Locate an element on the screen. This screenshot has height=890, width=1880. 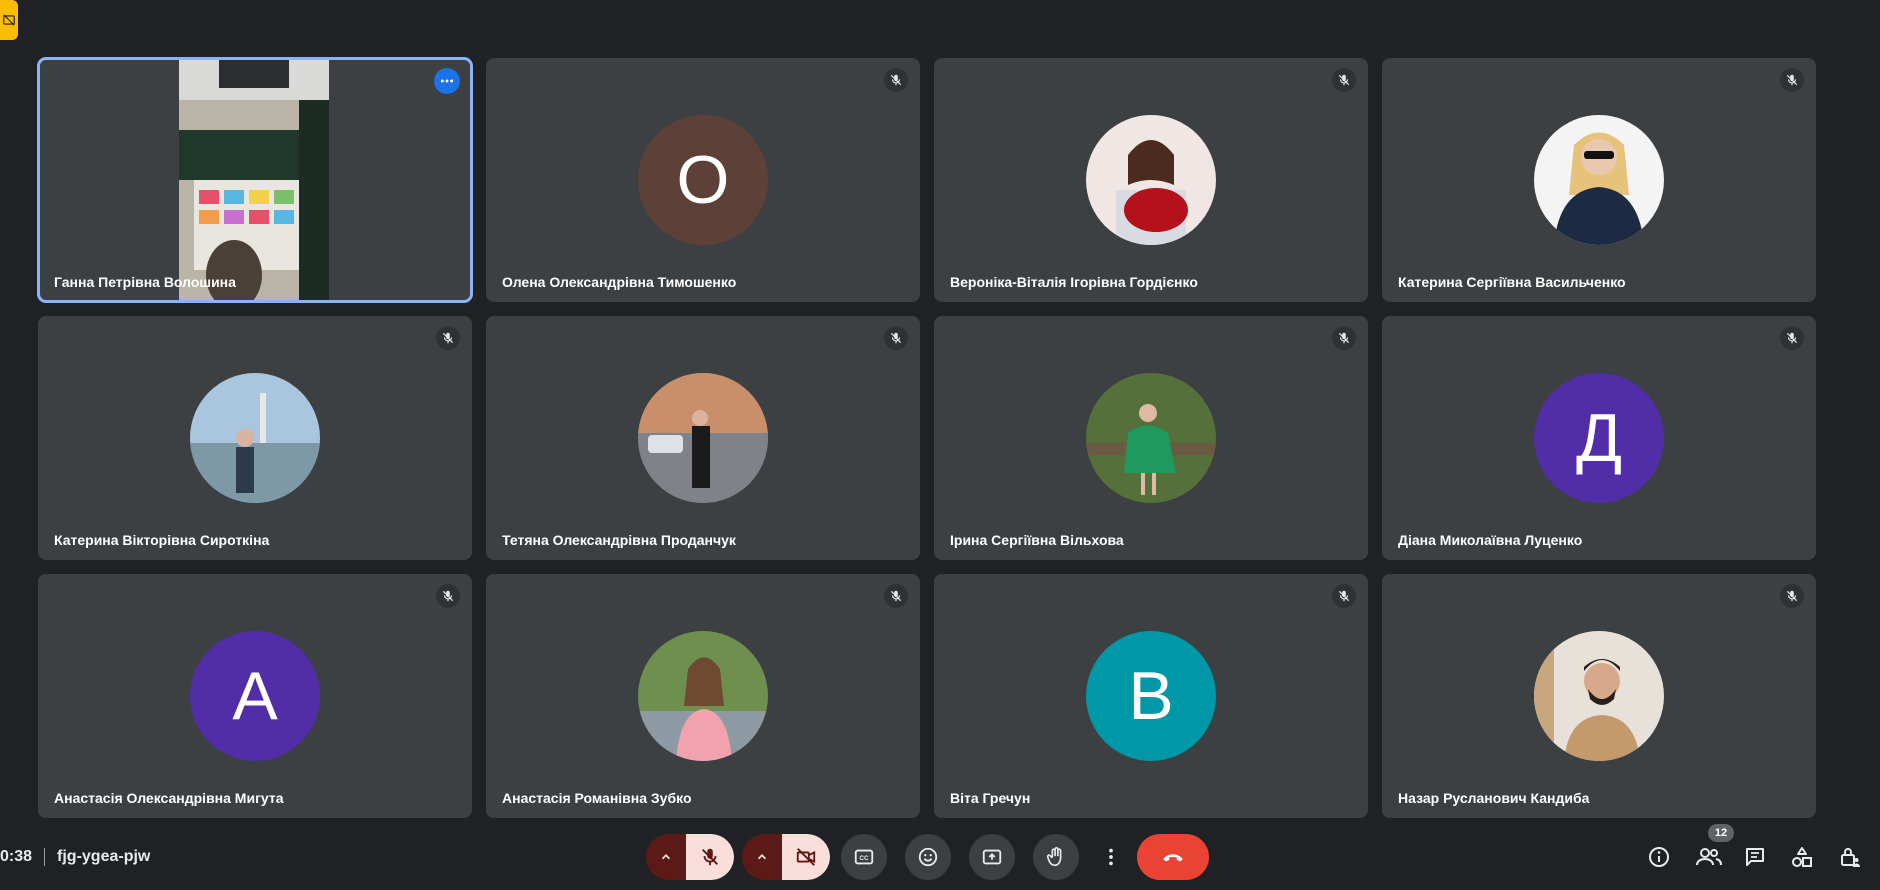
videocam-off-icon is located at coordinates (806, 857).